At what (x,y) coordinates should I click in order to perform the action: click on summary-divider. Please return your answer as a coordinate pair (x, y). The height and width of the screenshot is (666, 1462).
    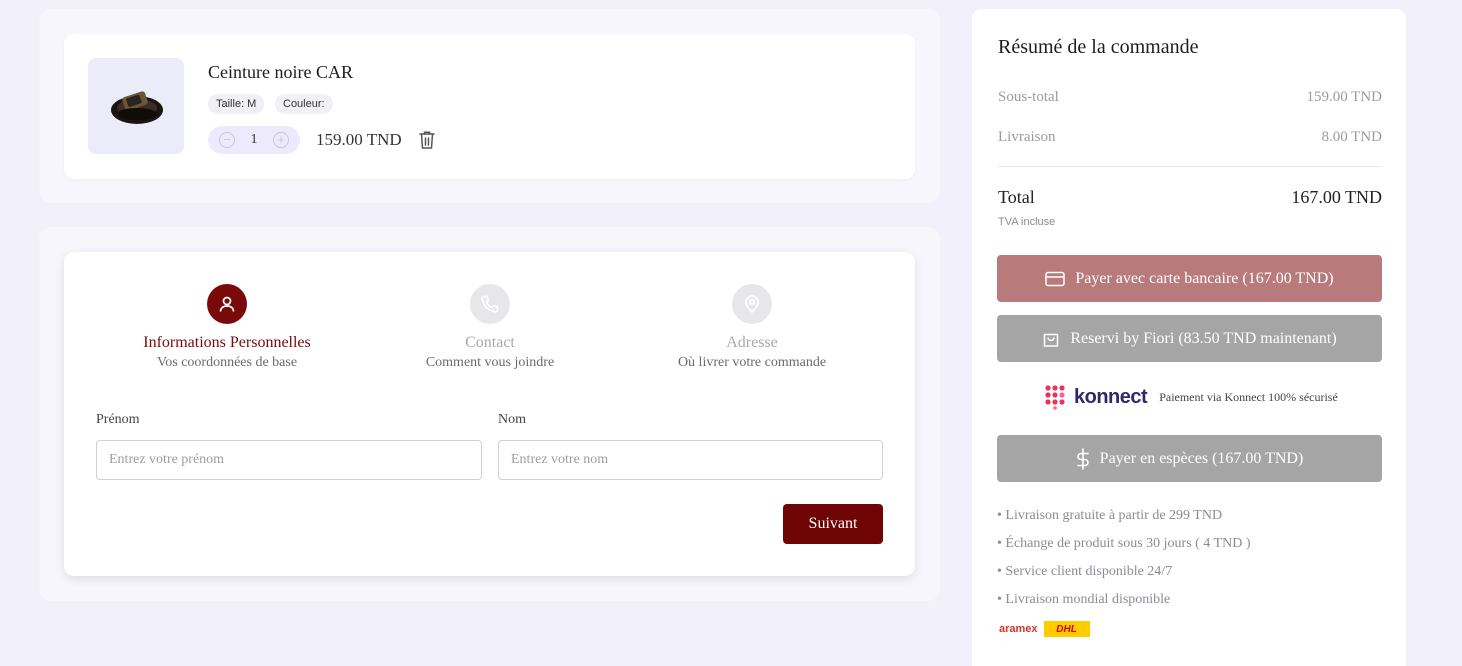
    Looking at the image, I should click on (1190, 166).